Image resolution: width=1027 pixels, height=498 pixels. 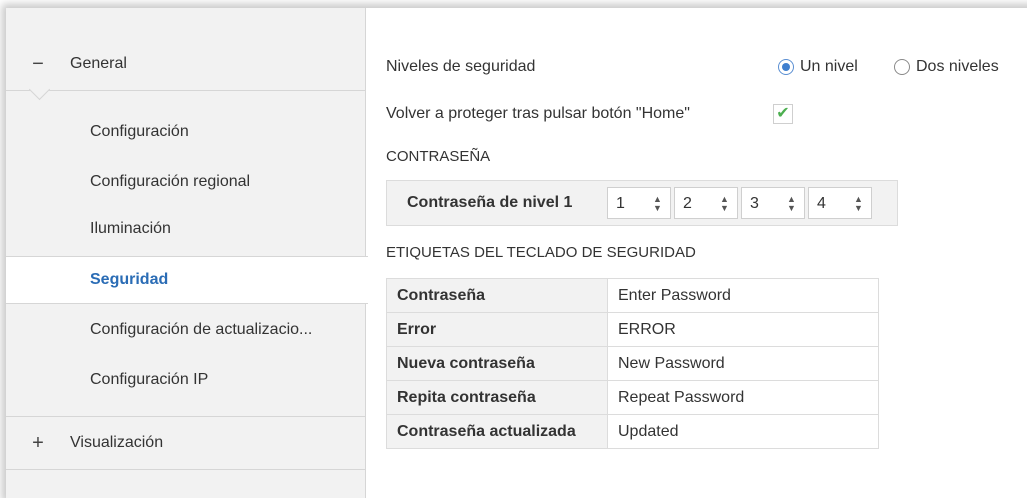 What do you see at coordinates (840, 203) in the screenshot?
I see `password-digit-4-stepper: 4 ▲ ▼` at bounding box center [840, 203].